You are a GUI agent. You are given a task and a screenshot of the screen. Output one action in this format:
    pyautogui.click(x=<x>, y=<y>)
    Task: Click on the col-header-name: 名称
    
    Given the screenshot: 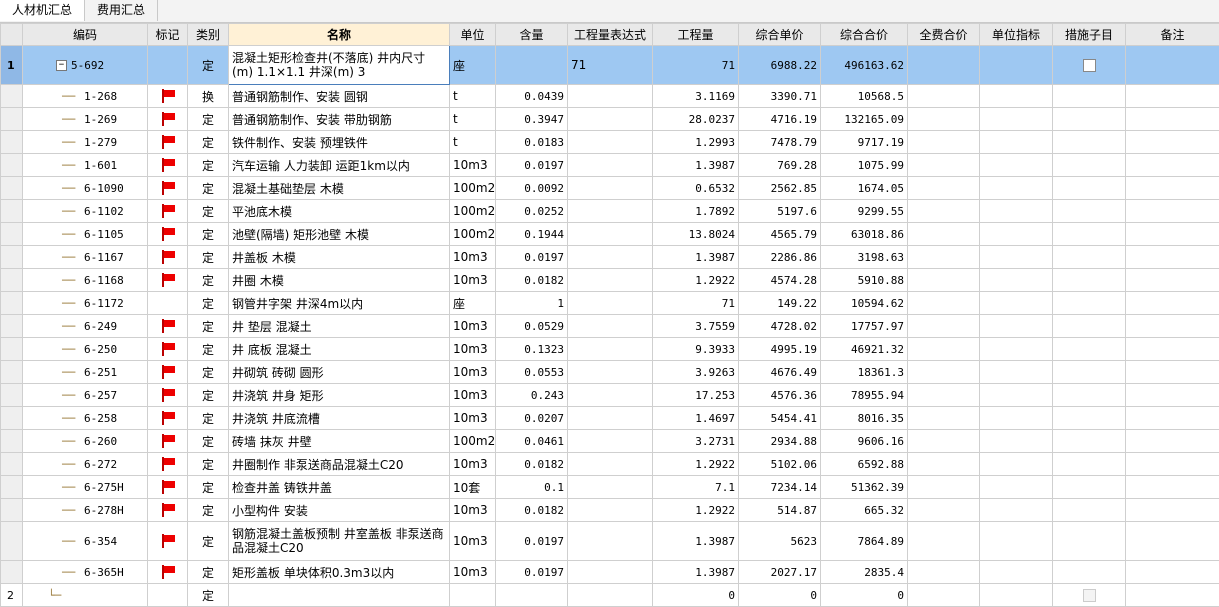 What is the action you would take?
    pyautogui.click(x=339, y=35)
    